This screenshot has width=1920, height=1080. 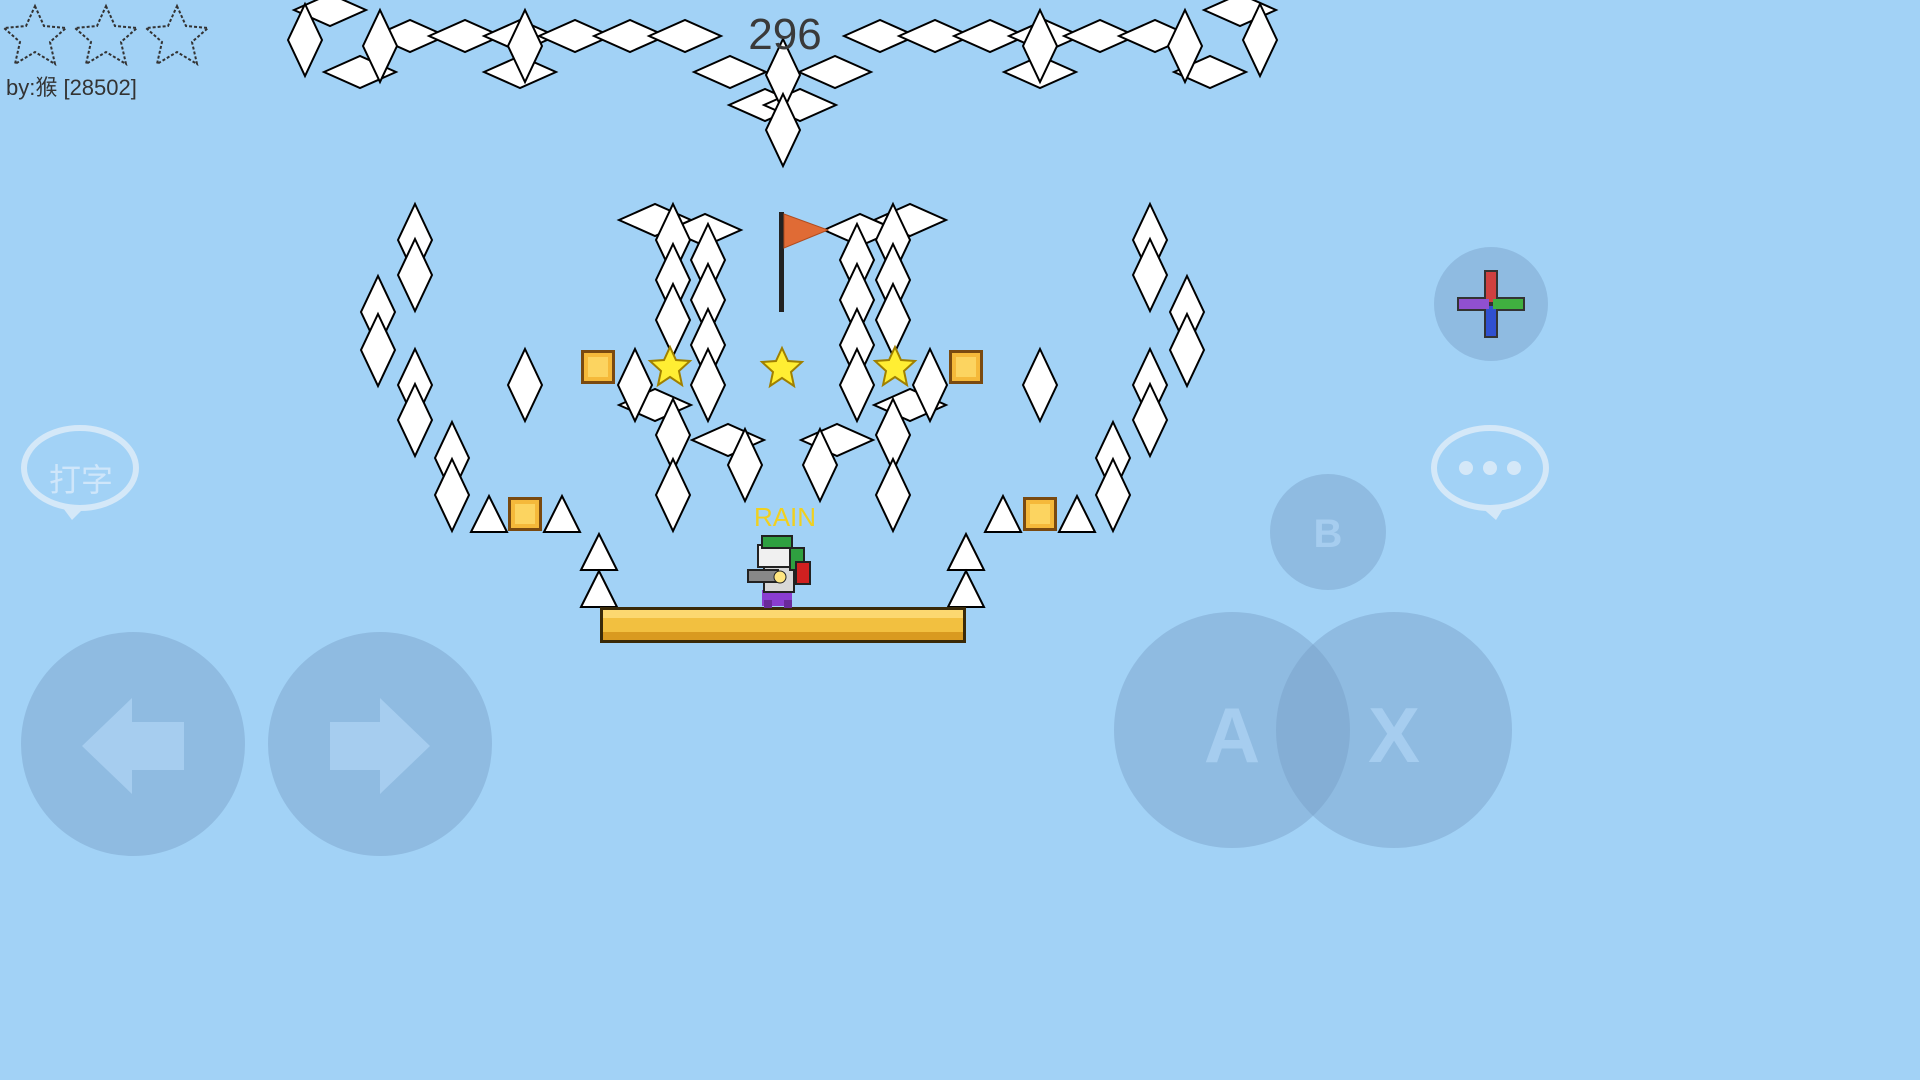 What do you see at coordinates (1040, 514) in the screenshot?
I see `block-lower-right` at bounding box center [1040, 514].